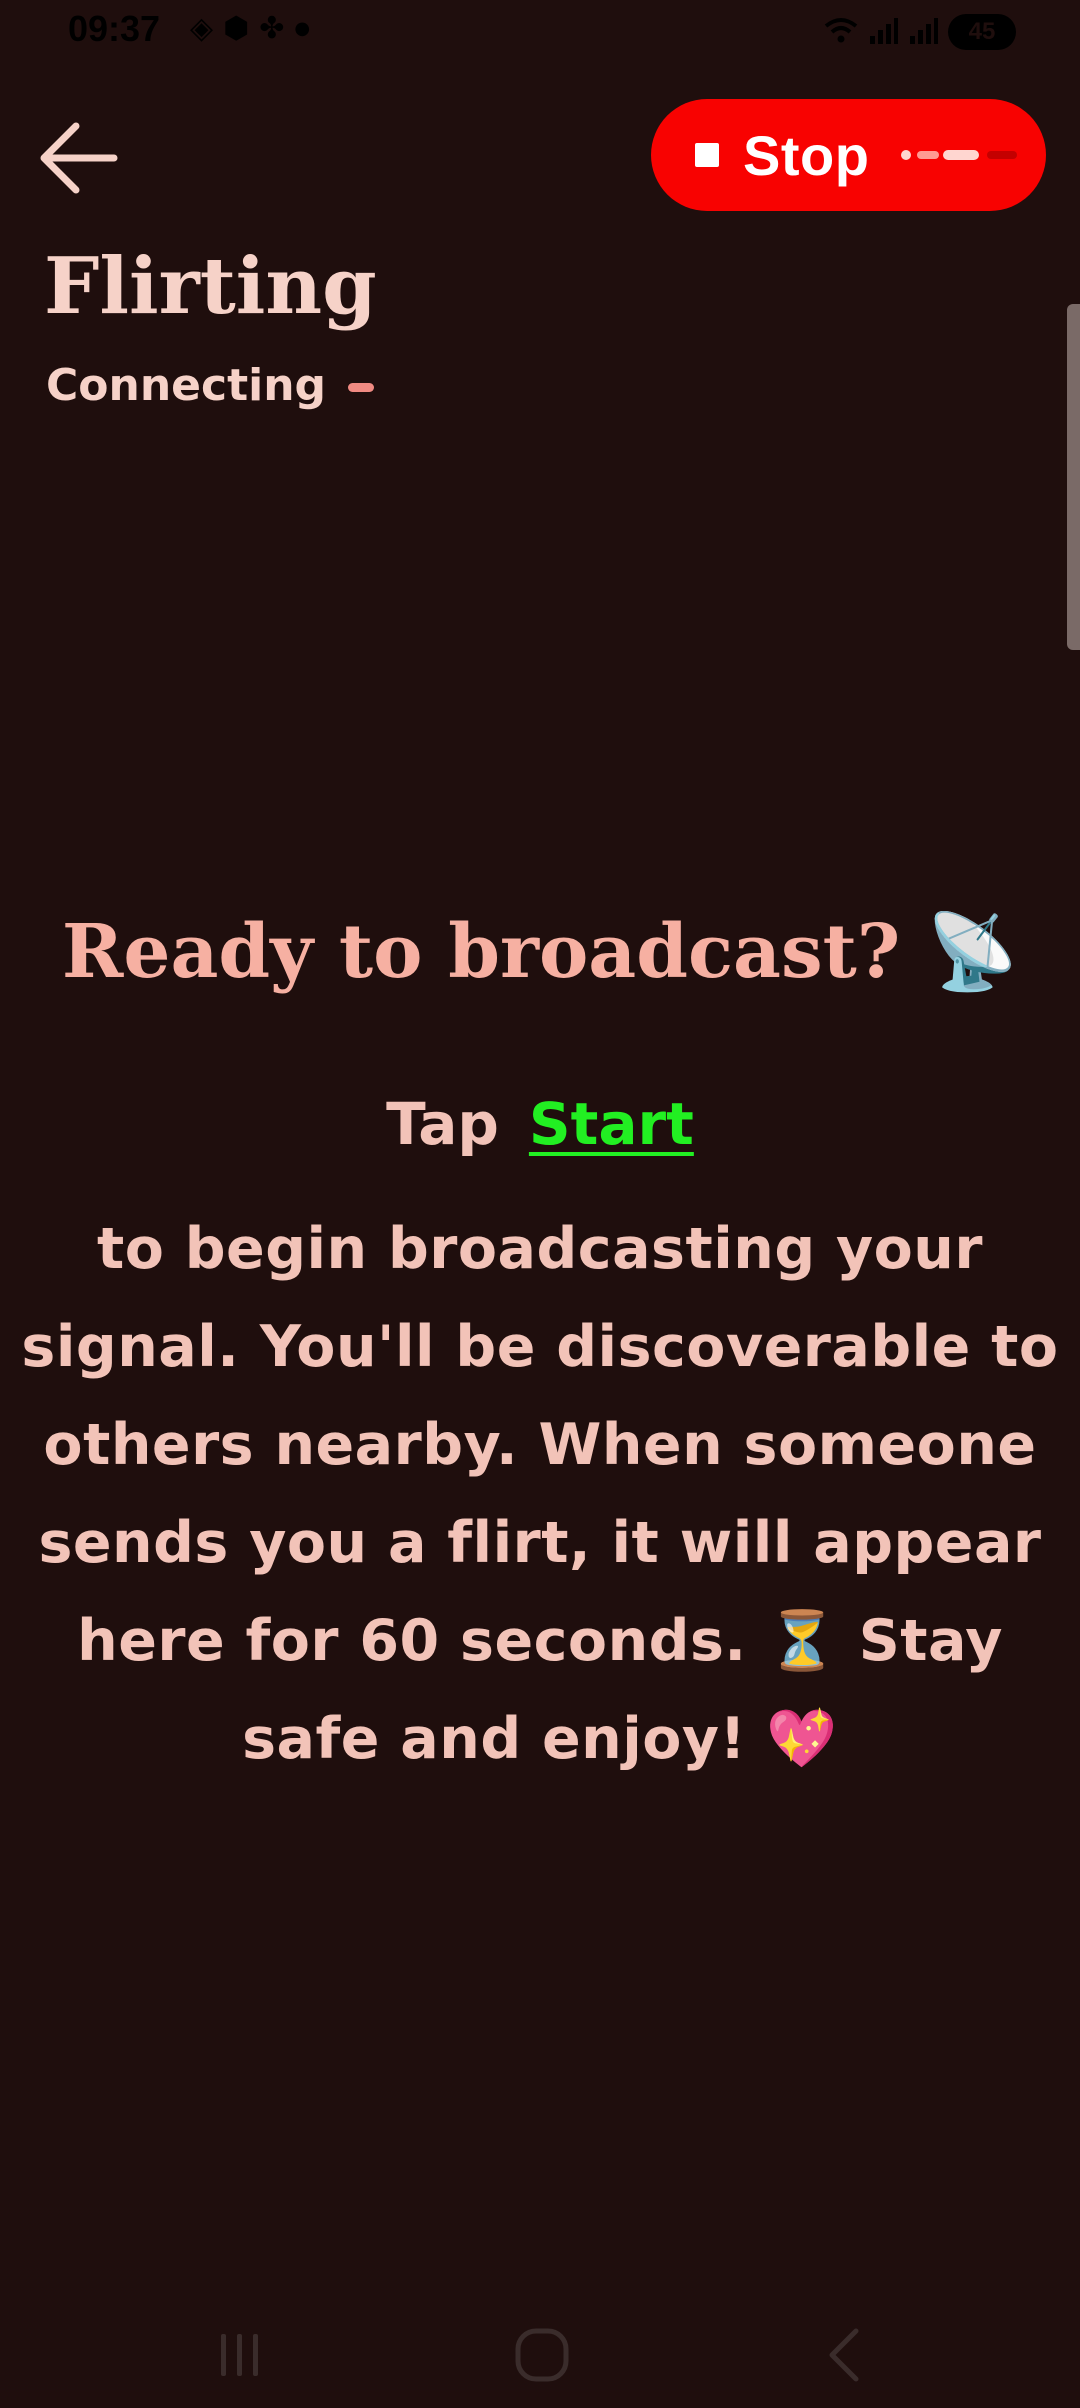 This screenshot has height=2408, width=1080. I want to click on notification-icons: ◈ ⬢ ✤ ●, so click(250, 29).